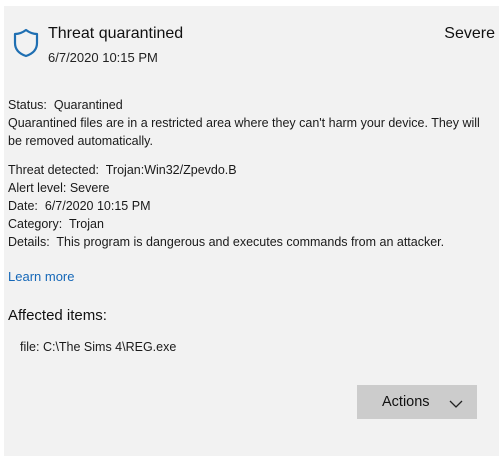 The height and width of the screenshot is (456, 501). What do you see at coordinates (469, 33) in the screenshot?
I see `severity-label: Severe` at bounding box center [469, 33].